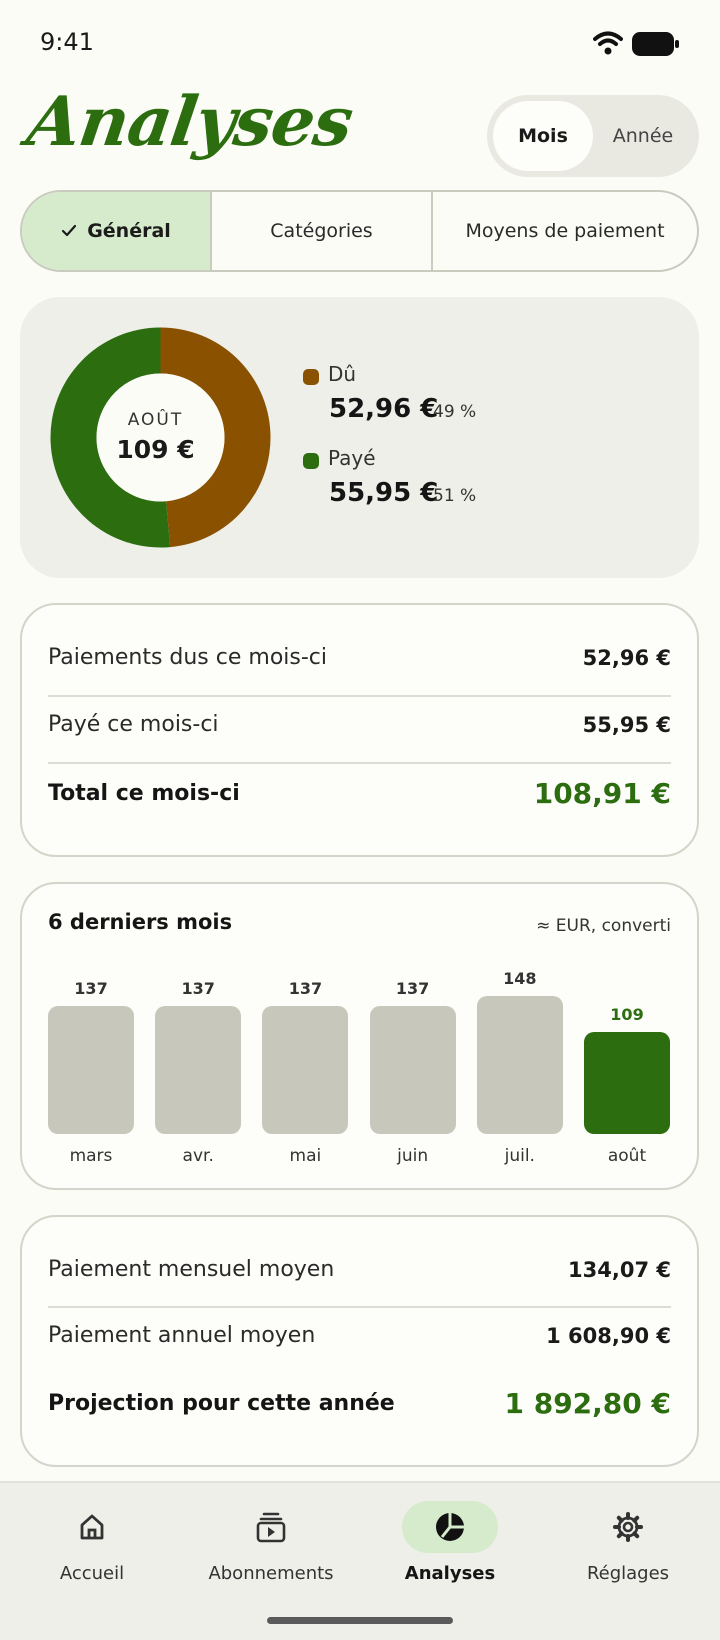 This screenshot has height=1640, width=720. I want to click on chart-title: 6 derniers mois, so click(140, 922).